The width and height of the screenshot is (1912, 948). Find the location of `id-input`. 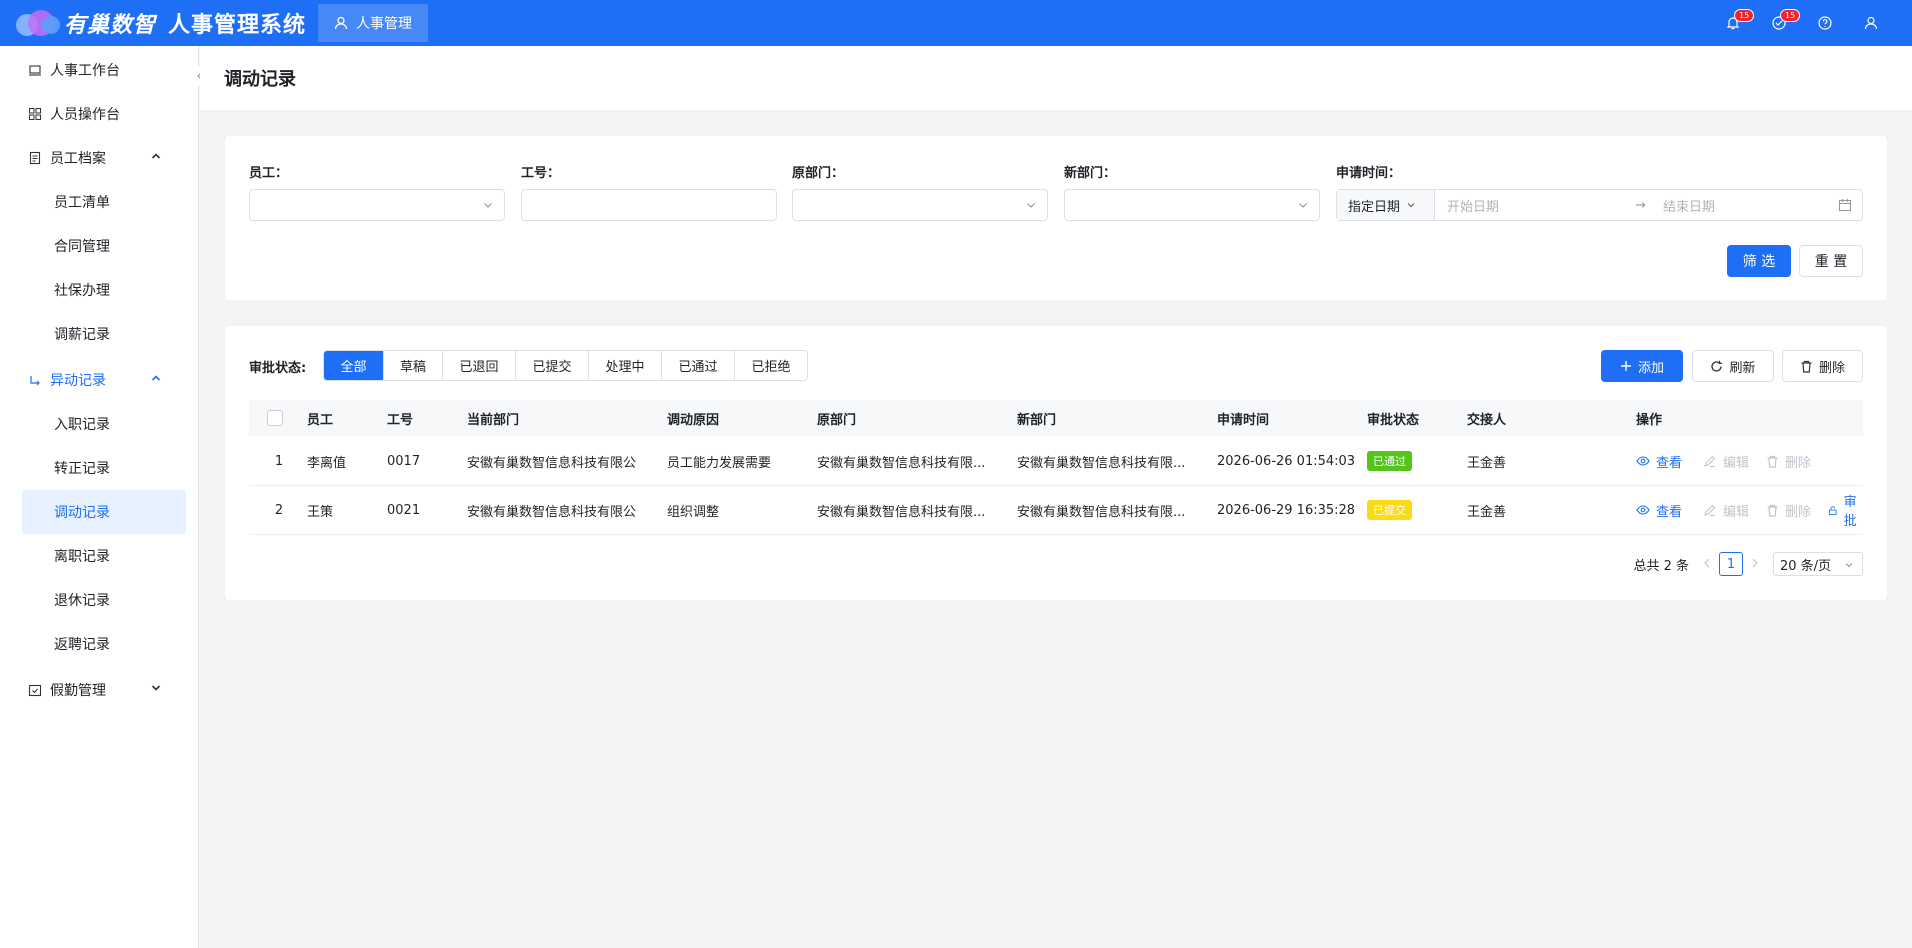

id-input is located at coordinates (649, 205).